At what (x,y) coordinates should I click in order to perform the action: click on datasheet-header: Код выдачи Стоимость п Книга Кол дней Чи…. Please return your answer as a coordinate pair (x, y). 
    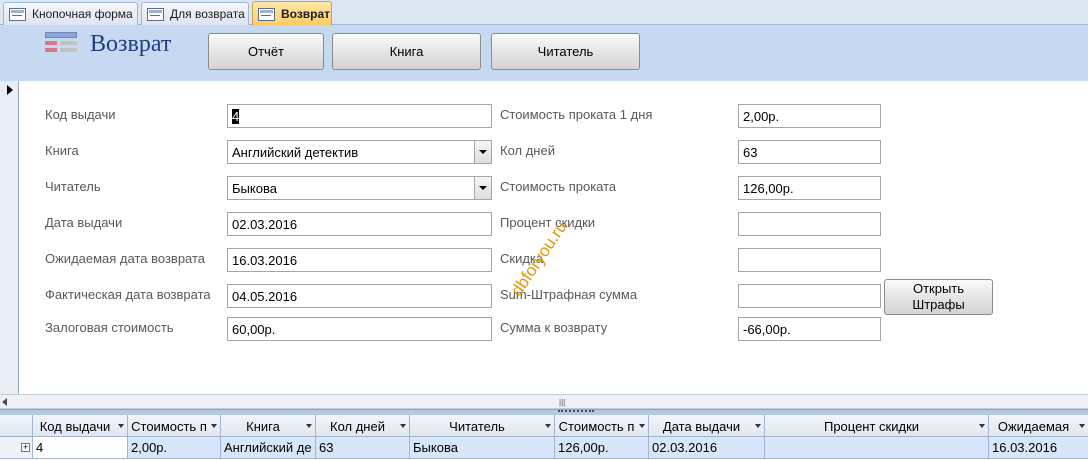
    Looking at the image, I should click on (544, 426).